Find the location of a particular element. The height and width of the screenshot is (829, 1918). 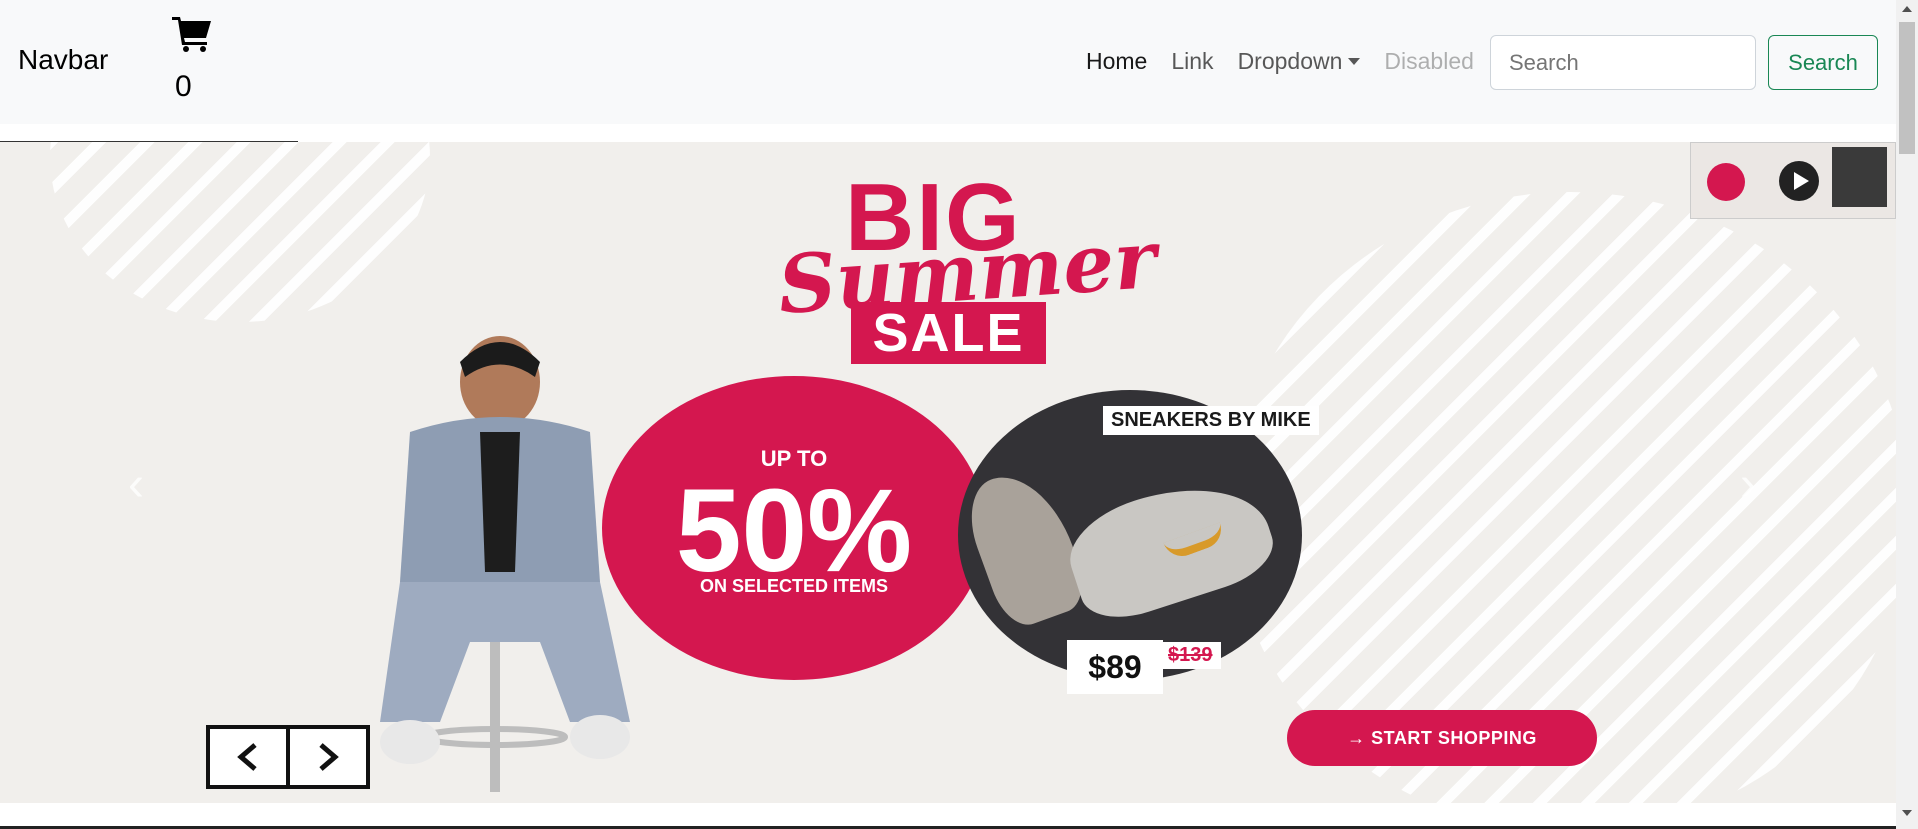

caret-down-icon is located at coordinates (1354, 61).